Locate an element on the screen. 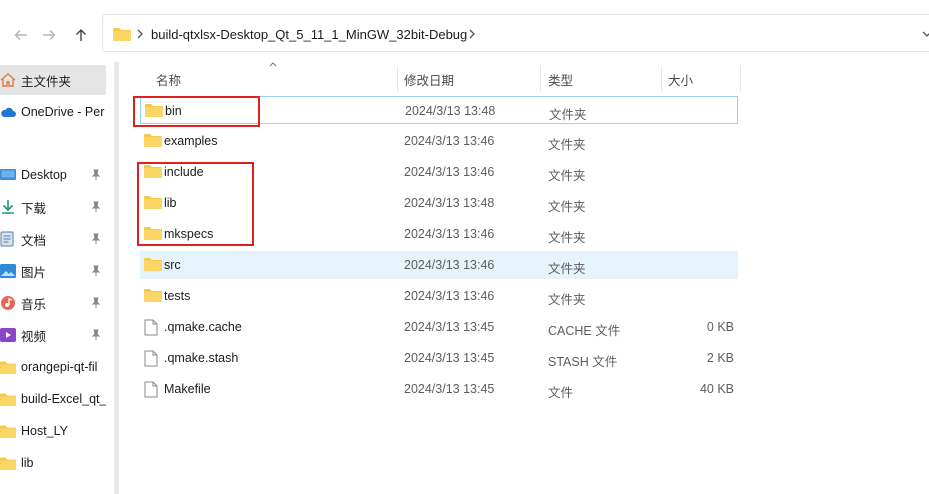 The height and width of the screenshot is (494, 929). download-icon is located at coordinates (8, 207).